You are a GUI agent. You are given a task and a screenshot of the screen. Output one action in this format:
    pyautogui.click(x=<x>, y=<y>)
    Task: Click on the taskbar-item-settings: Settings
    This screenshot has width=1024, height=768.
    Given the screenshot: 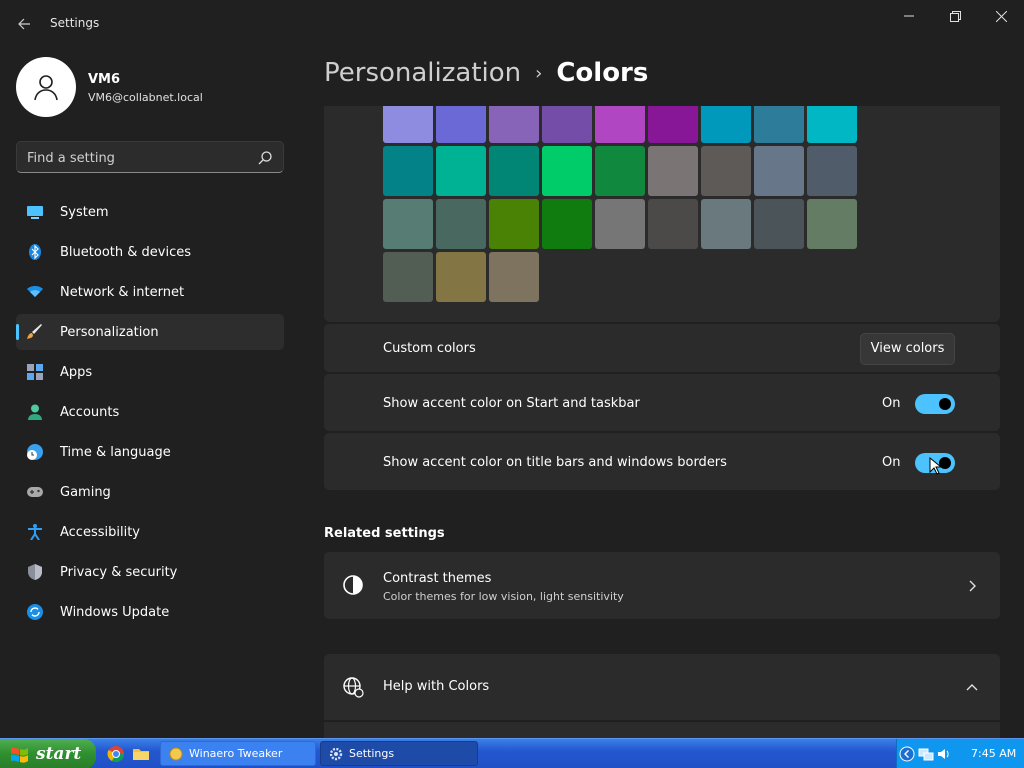 What is the action you would take?
    pyautogui.click(x=399, y=753)
    